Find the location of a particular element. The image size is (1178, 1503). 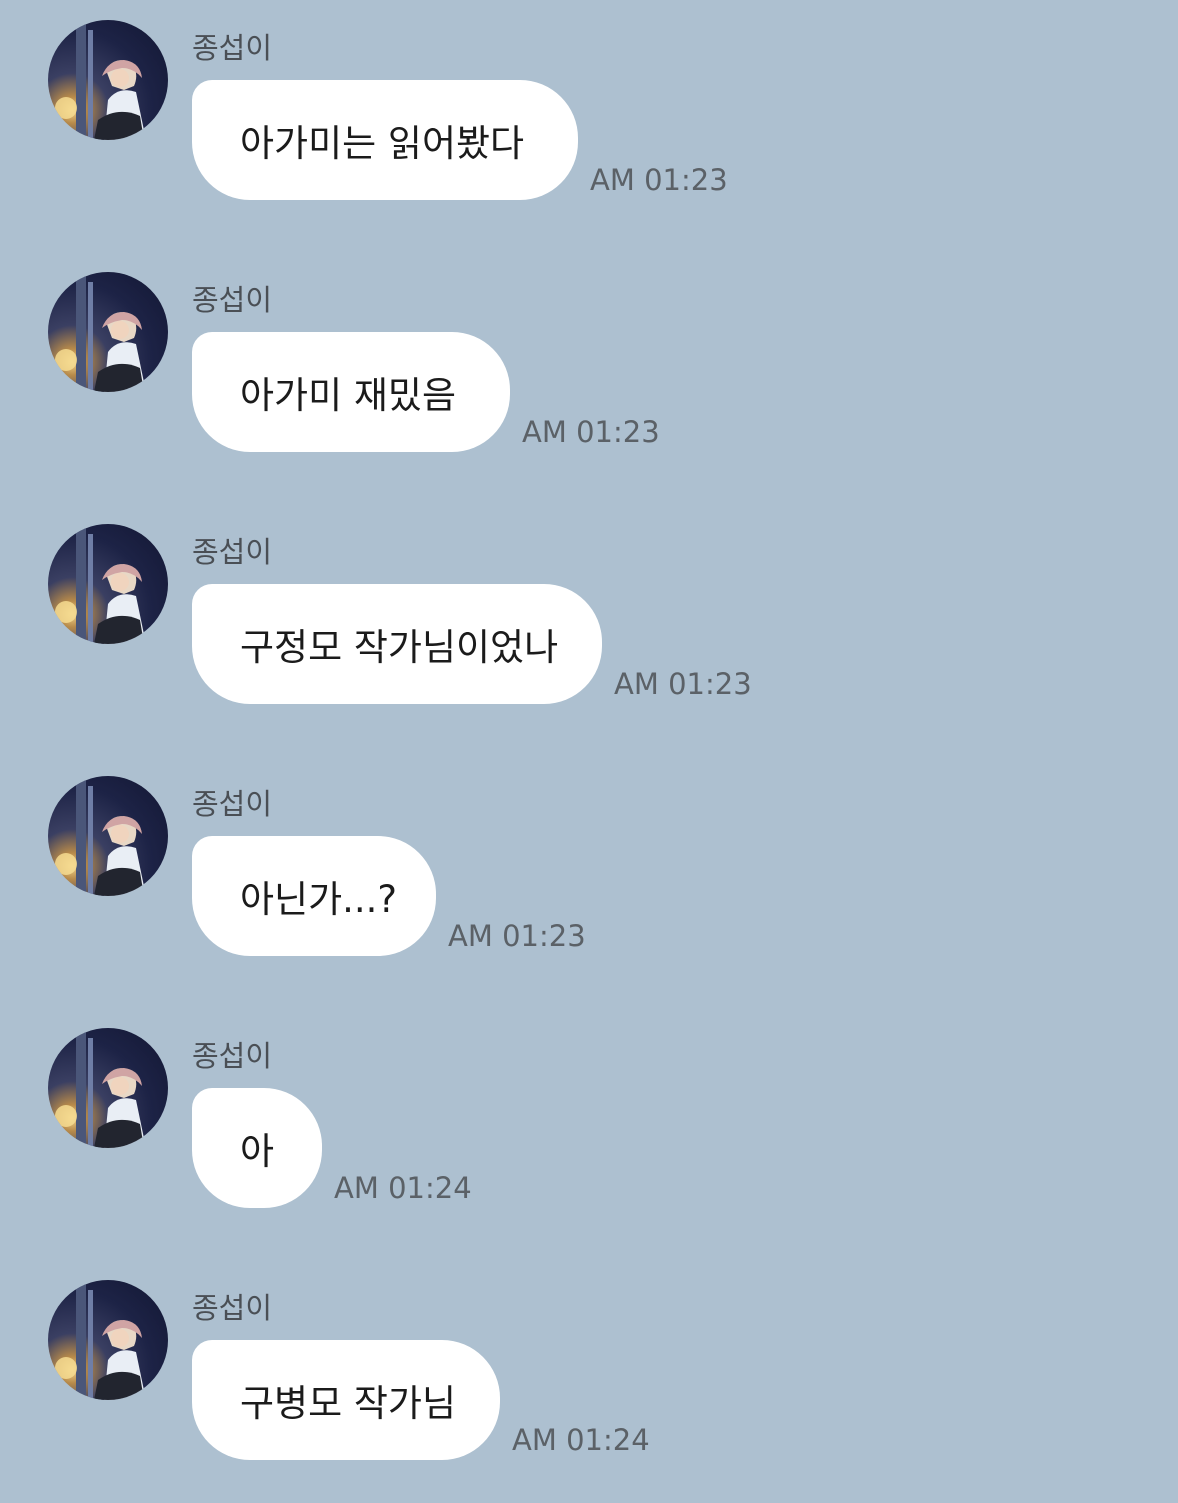

message-row: 종섭이 아가미는 읽어봤다 AM 01:23 is located at coordinates (589, 100).